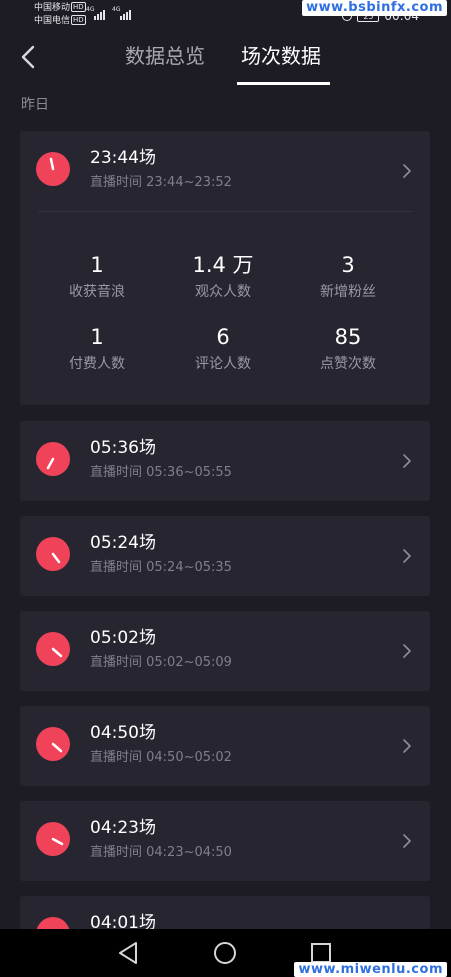 The image size is (451, 977). I want to click on tab-active-indicator, so click(283, 83).